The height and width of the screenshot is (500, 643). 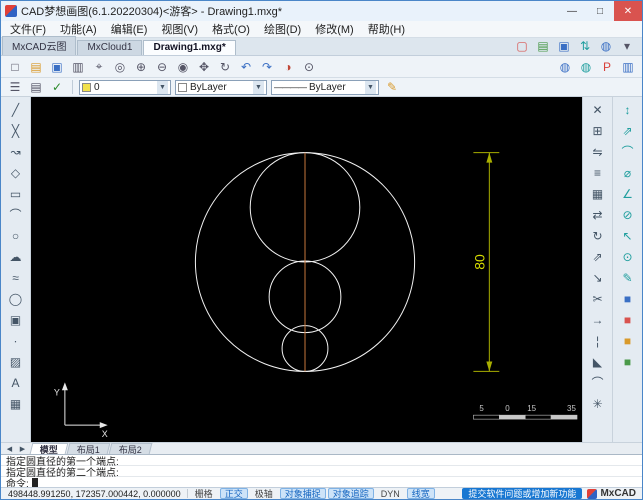 What do you see at coordinates (598, 382) in the screenshot?
I see `fillet-icon: ⌒` at bounding box center [598, 382].